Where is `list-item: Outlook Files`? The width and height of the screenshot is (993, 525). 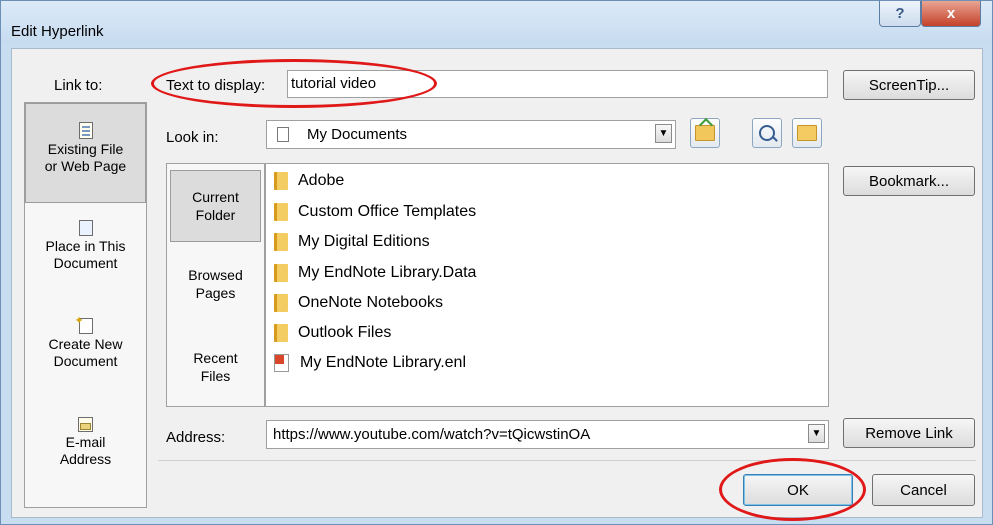 list-item: Outlook Files is located at coordinates (332, 333).